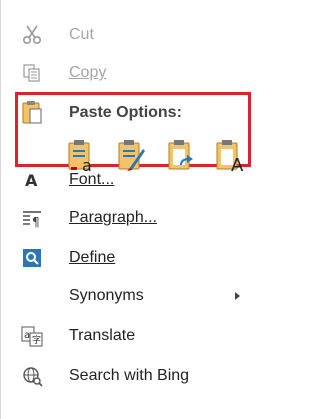 The image size is (320, 419). What do you see at coordinates (237, 296) in the screenshot?
I see `submenu-arrow-icon` at bounding box center [237, 296].